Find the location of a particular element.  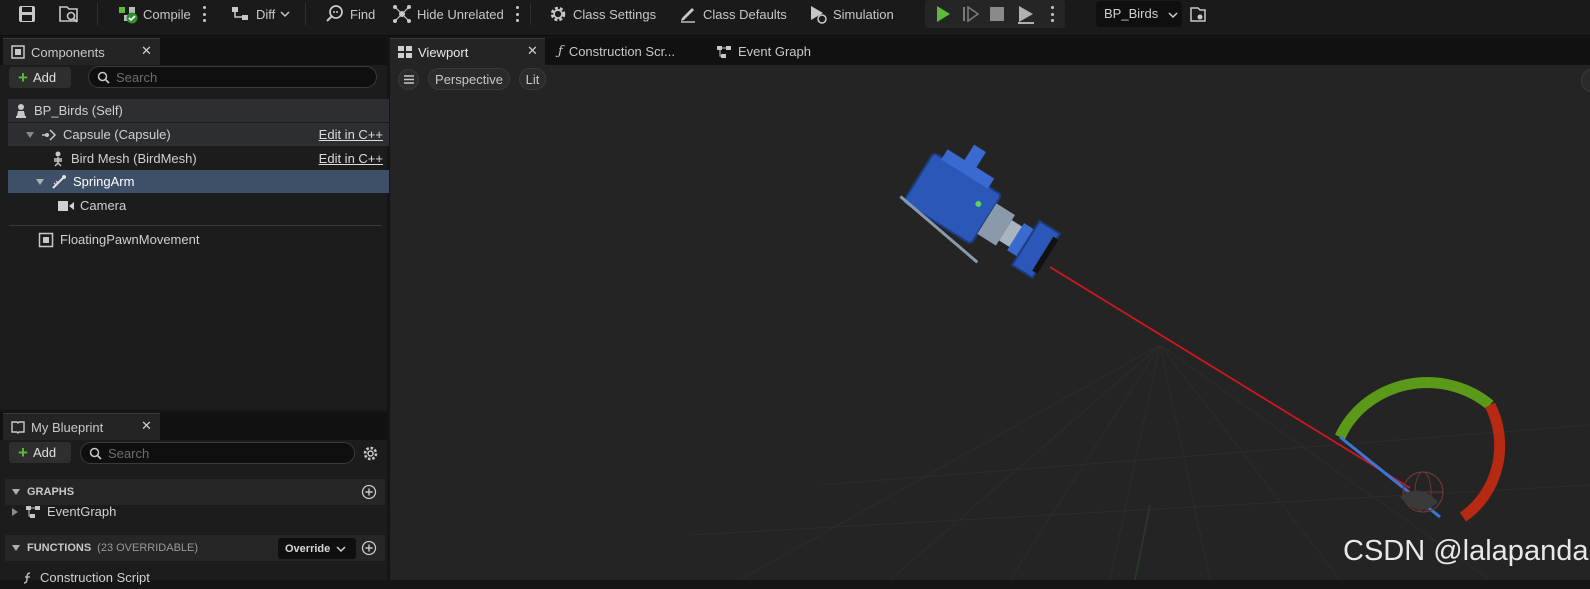

hide-unrelated-options-icon is located at coordinates (517, 14).